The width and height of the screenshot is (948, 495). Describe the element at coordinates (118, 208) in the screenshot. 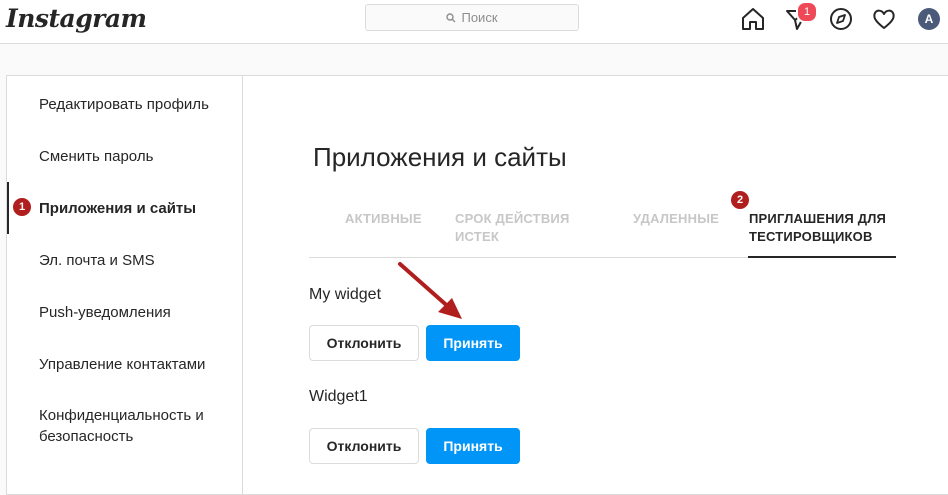

I see `sidebar-item-label: Приложения и сайты` at that location.